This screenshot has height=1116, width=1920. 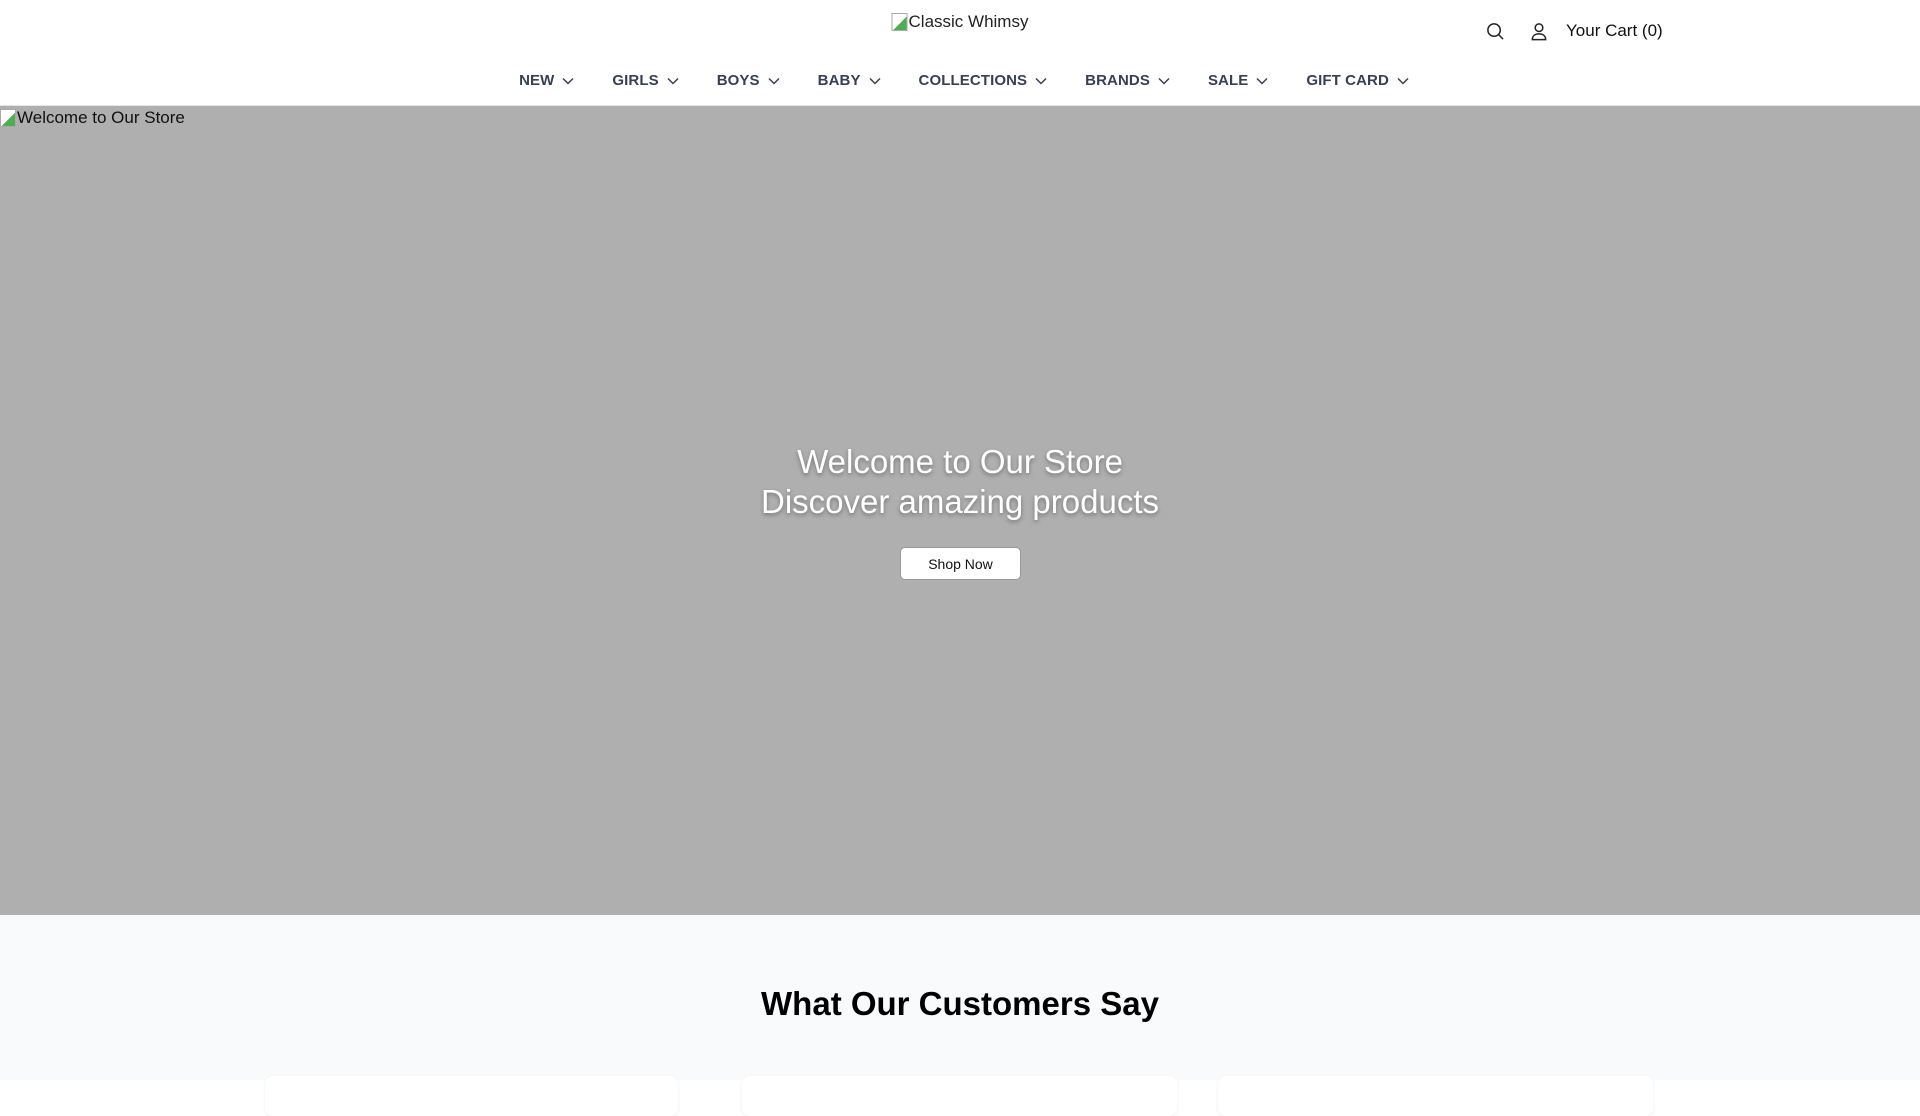 I want to click on nav-item-brands: BRANDS, so click(x=1127, y=80).